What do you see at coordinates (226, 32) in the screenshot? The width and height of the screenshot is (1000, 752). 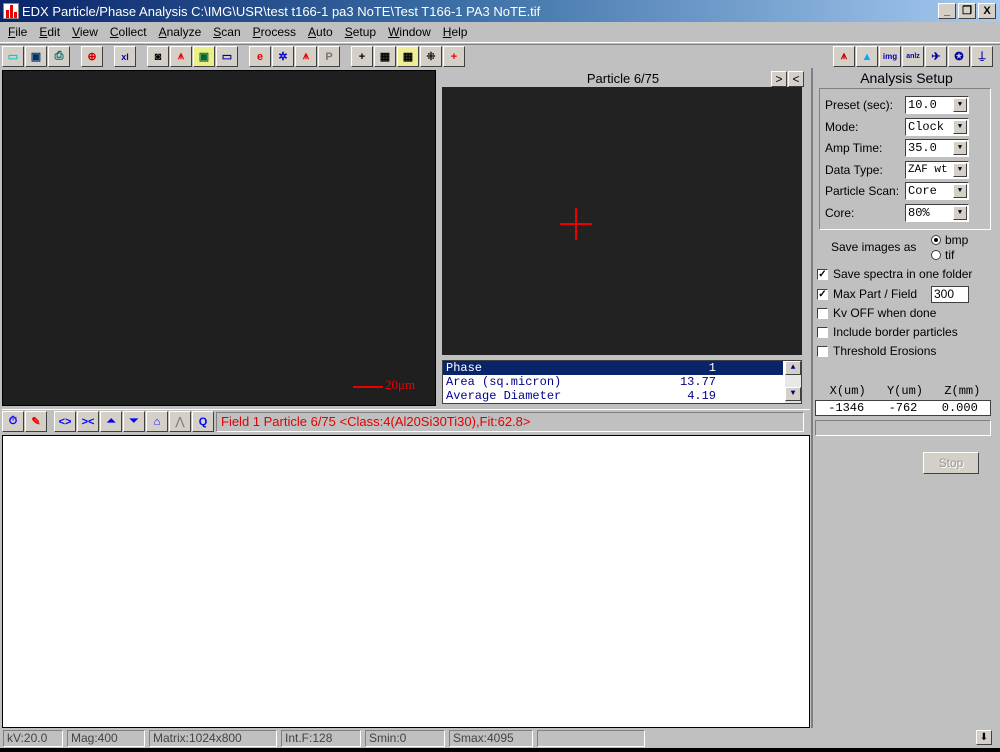 I see `menu-scan: Scan` at bounding box center [226, 32].